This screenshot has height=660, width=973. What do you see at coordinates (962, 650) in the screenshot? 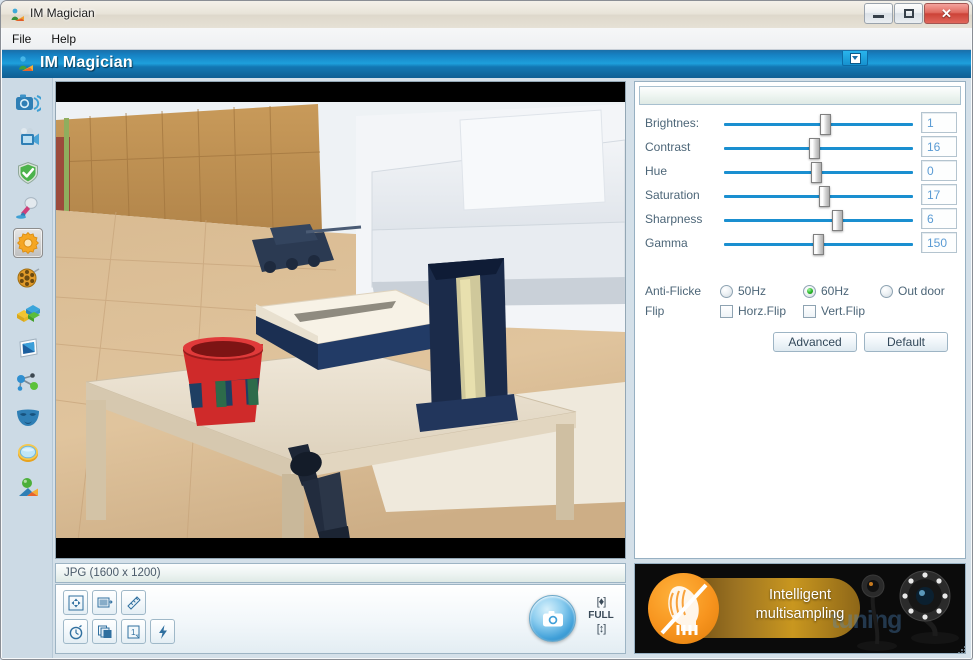
I see `resize-grip-icon` at bounding box center [962, 650].